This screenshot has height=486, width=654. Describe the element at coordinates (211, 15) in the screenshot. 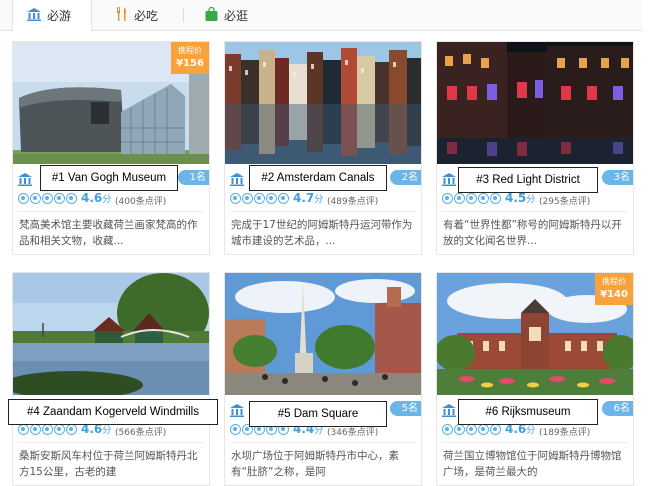

I see `shopping-bag-icon` at that location.